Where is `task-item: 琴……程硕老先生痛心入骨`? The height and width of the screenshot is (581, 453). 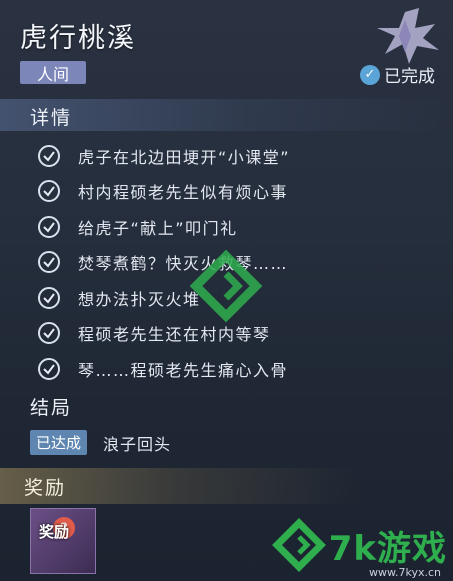 task-item: 琴……程硕老先生痛心入骨 is located at coordinates (164, 369).